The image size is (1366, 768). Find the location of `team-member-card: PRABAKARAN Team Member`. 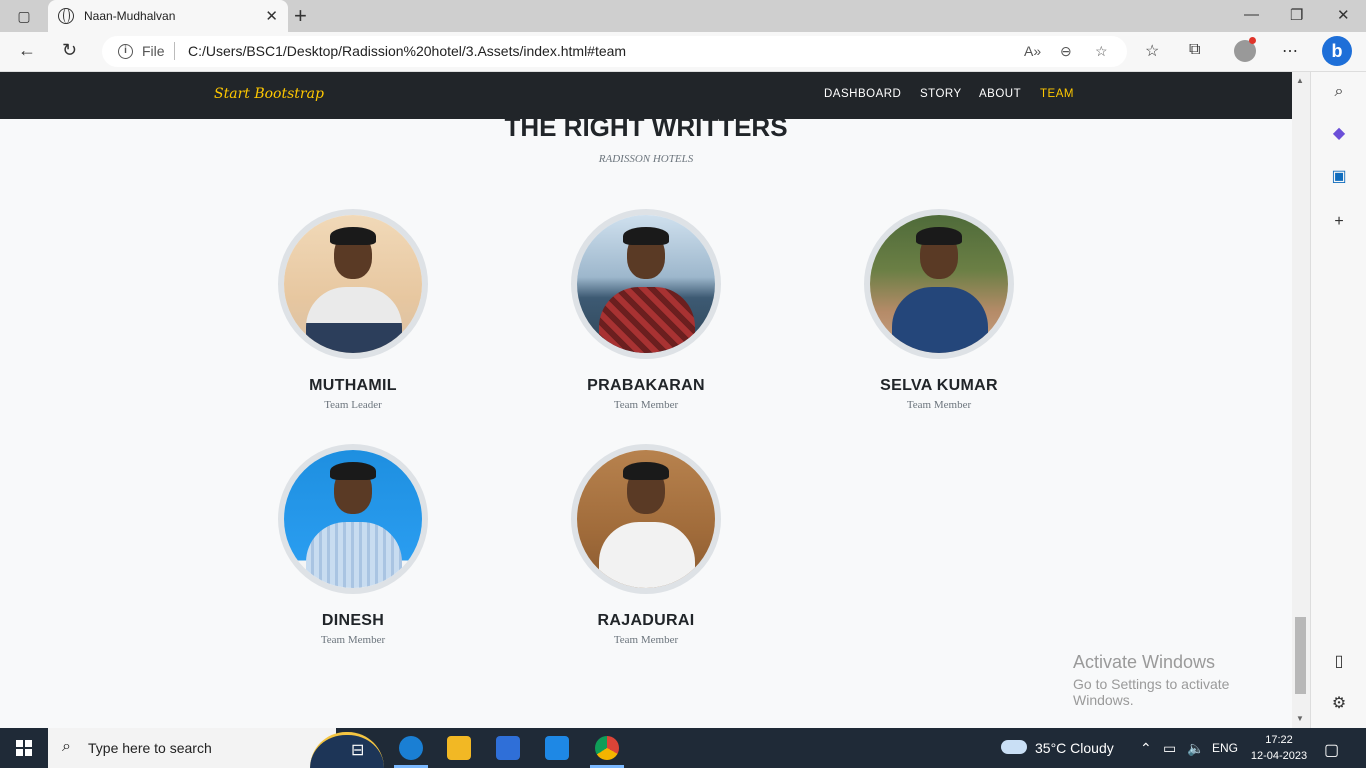

team-member-card: PRABAKARAN Team Member is located at coordinates (646, 310).